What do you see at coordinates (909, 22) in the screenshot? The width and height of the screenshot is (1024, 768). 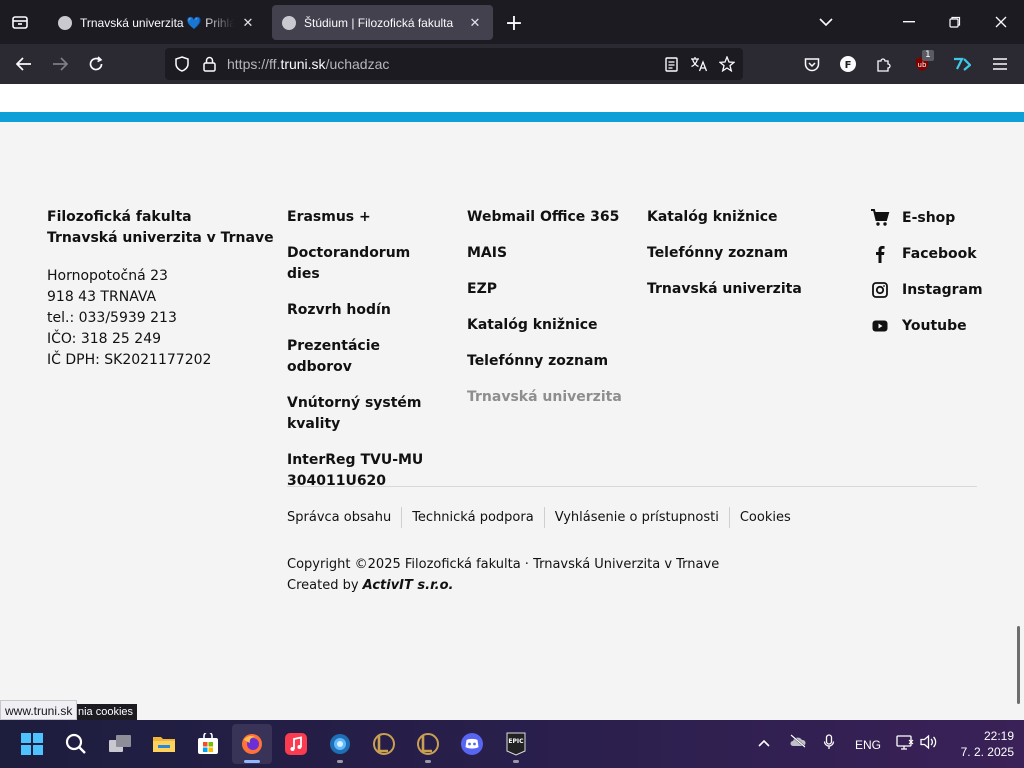 I see `minimize-icon` at bounding box center [909, 22].